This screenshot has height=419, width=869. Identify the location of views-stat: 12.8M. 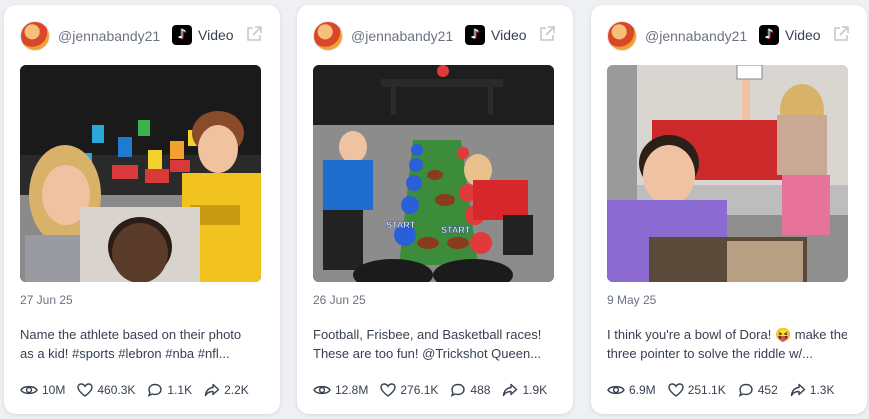
(340, 390).